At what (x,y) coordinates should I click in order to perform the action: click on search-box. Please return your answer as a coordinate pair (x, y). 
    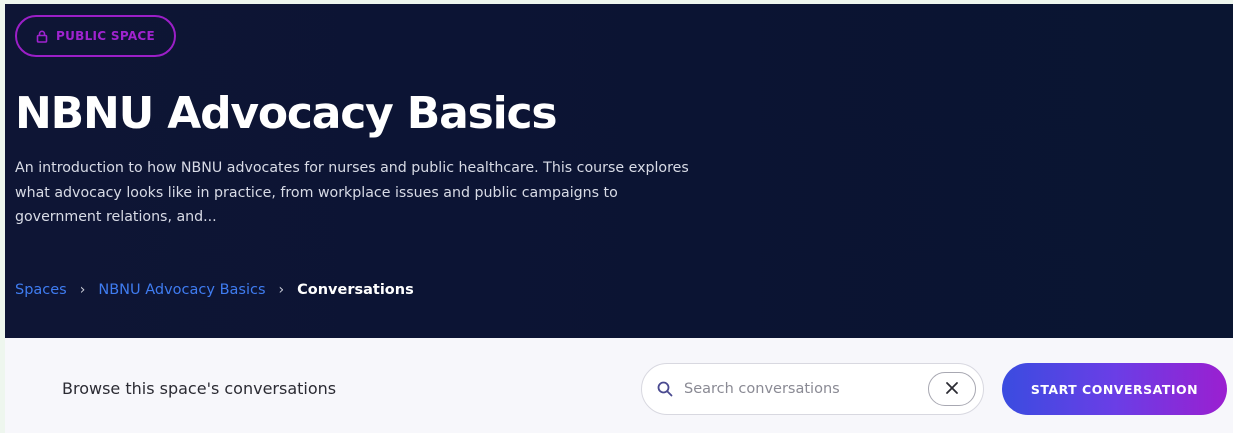
    Looking at the image, I should click on (812, 389).